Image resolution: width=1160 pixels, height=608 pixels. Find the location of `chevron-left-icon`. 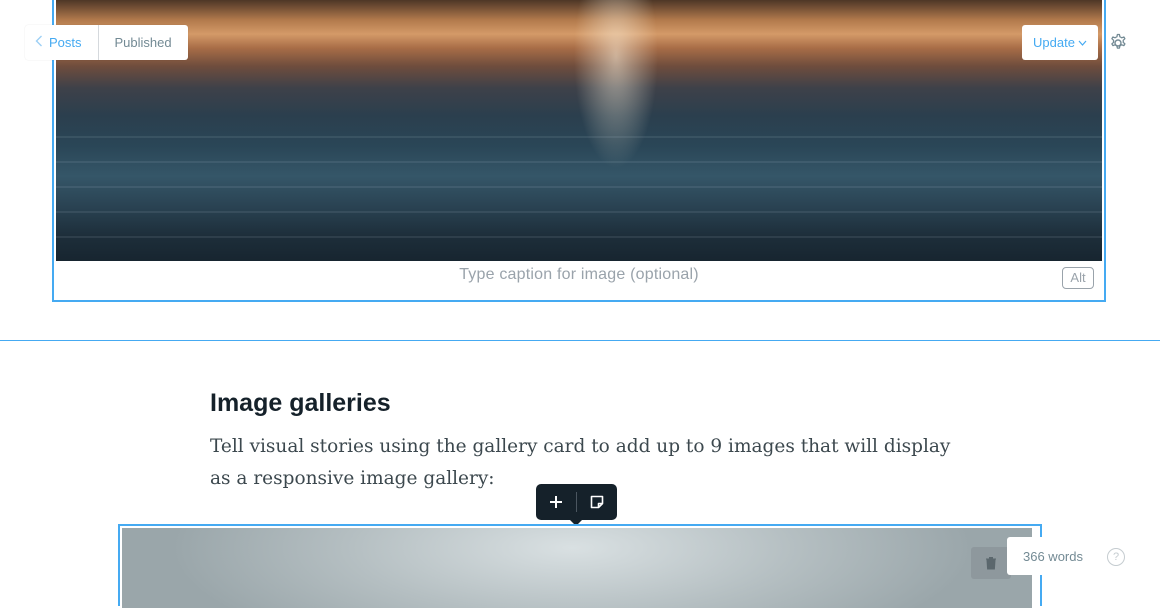

chevron-left-icon is located at coordinates (39, 43).